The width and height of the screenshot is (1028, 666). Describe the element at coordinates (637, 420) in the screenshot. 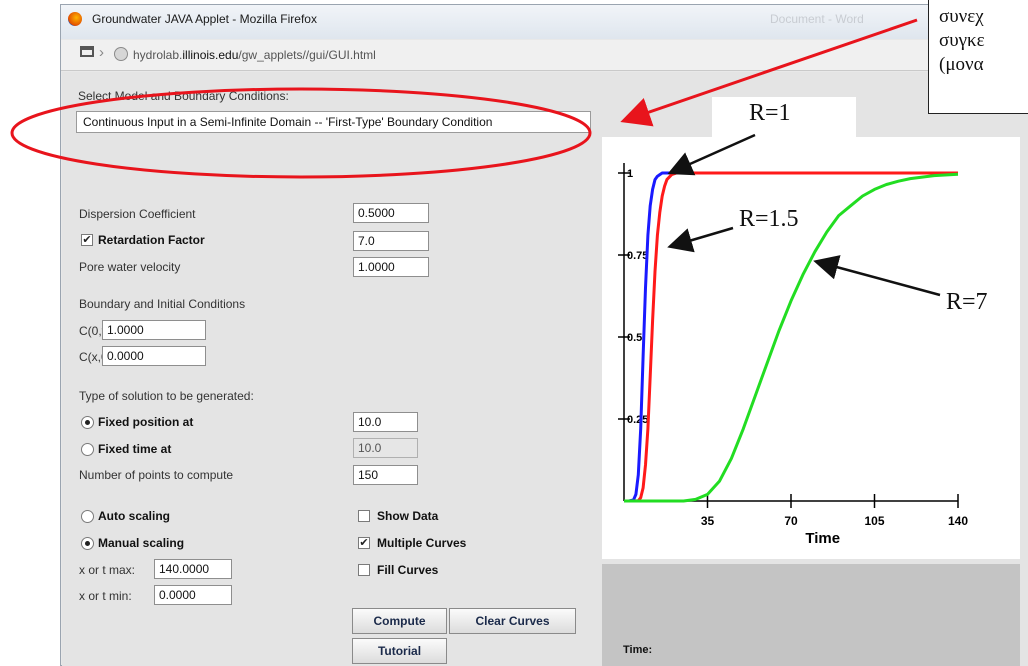

I see `y-tick-label: 0.25` at that location.